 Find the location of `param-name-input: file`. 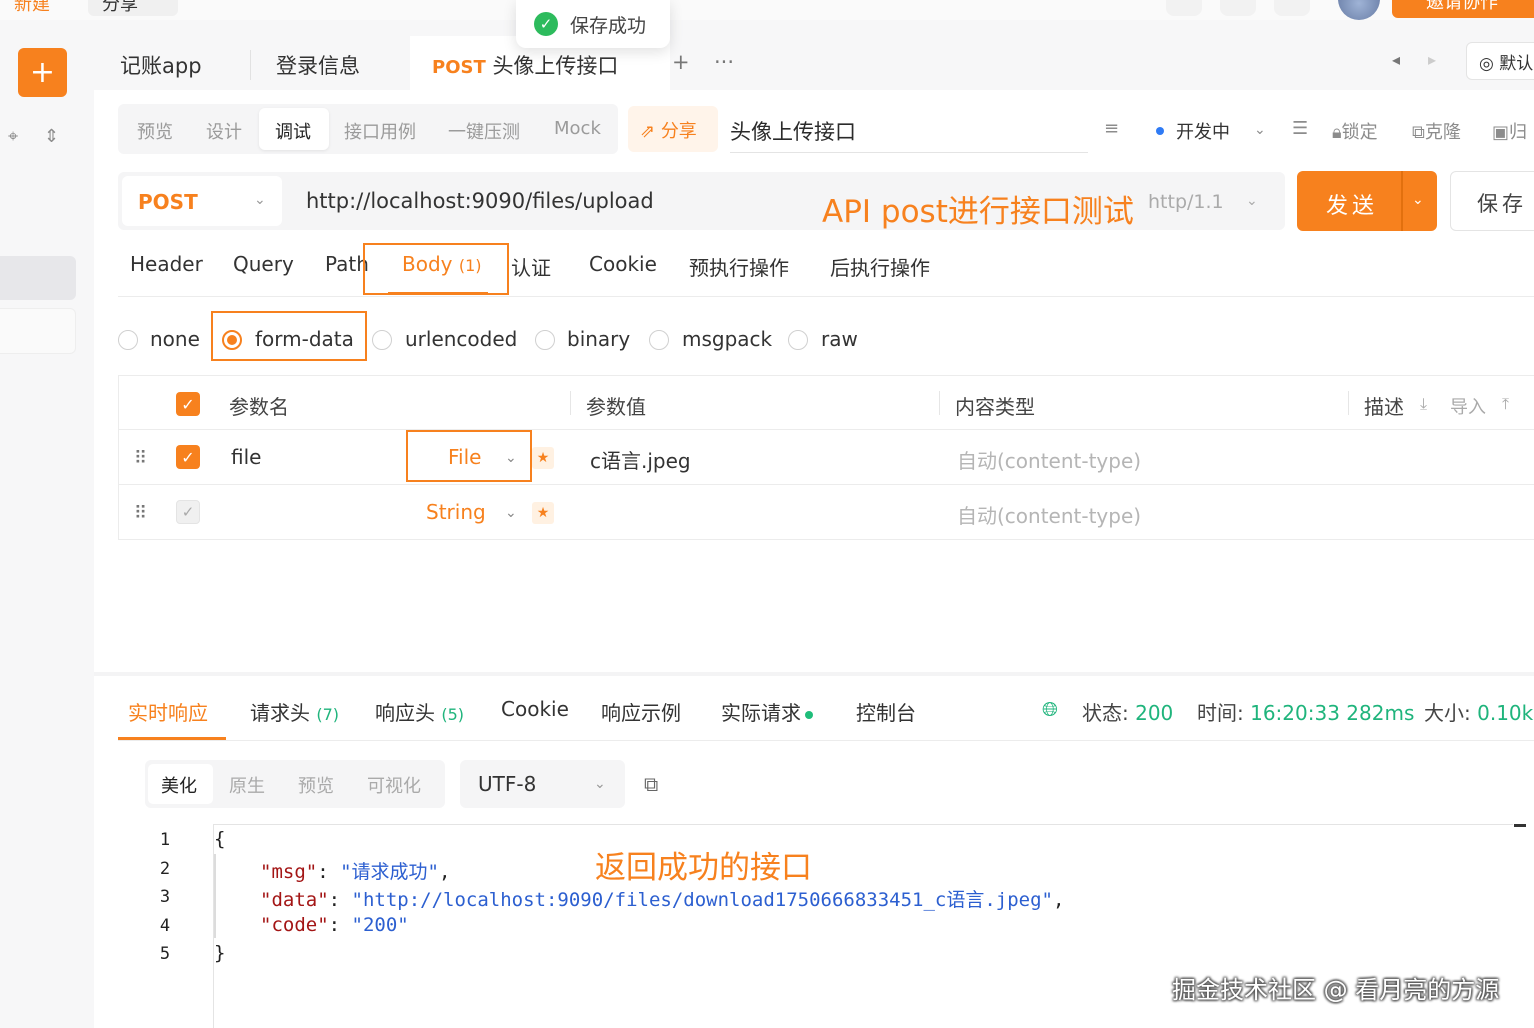

param-name-input: file is located at coordinates (246, 457).